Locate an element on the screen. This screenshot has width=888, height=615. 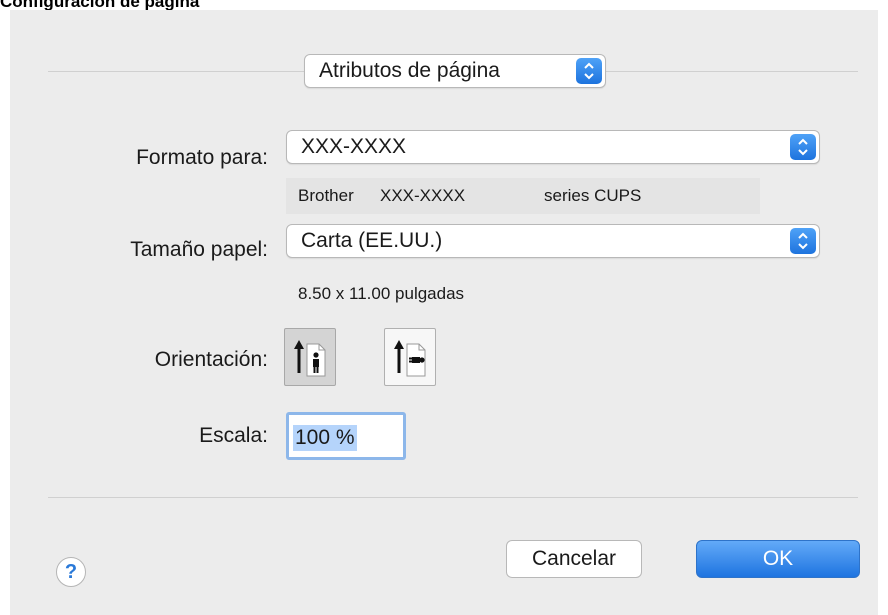
format-for-label: Formato para: is located at coordinates (202, 157).